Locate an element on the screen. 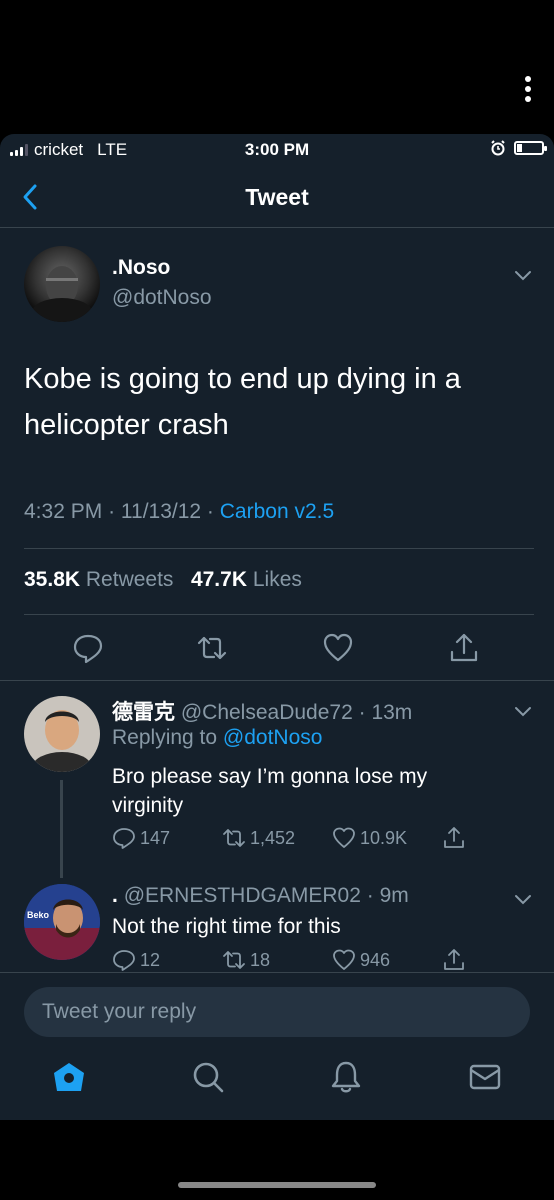 This screenshot has height=1200, width=554. page-title: Tweet is located at coordinates (277, 197).